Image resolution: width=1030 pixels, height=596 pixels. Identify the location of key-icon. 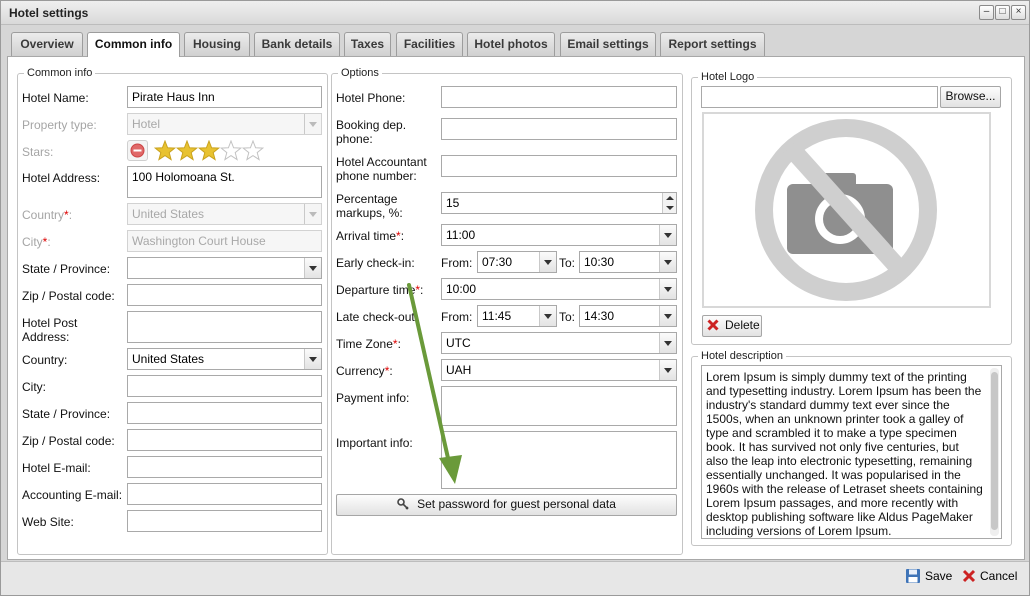
(403, 504).